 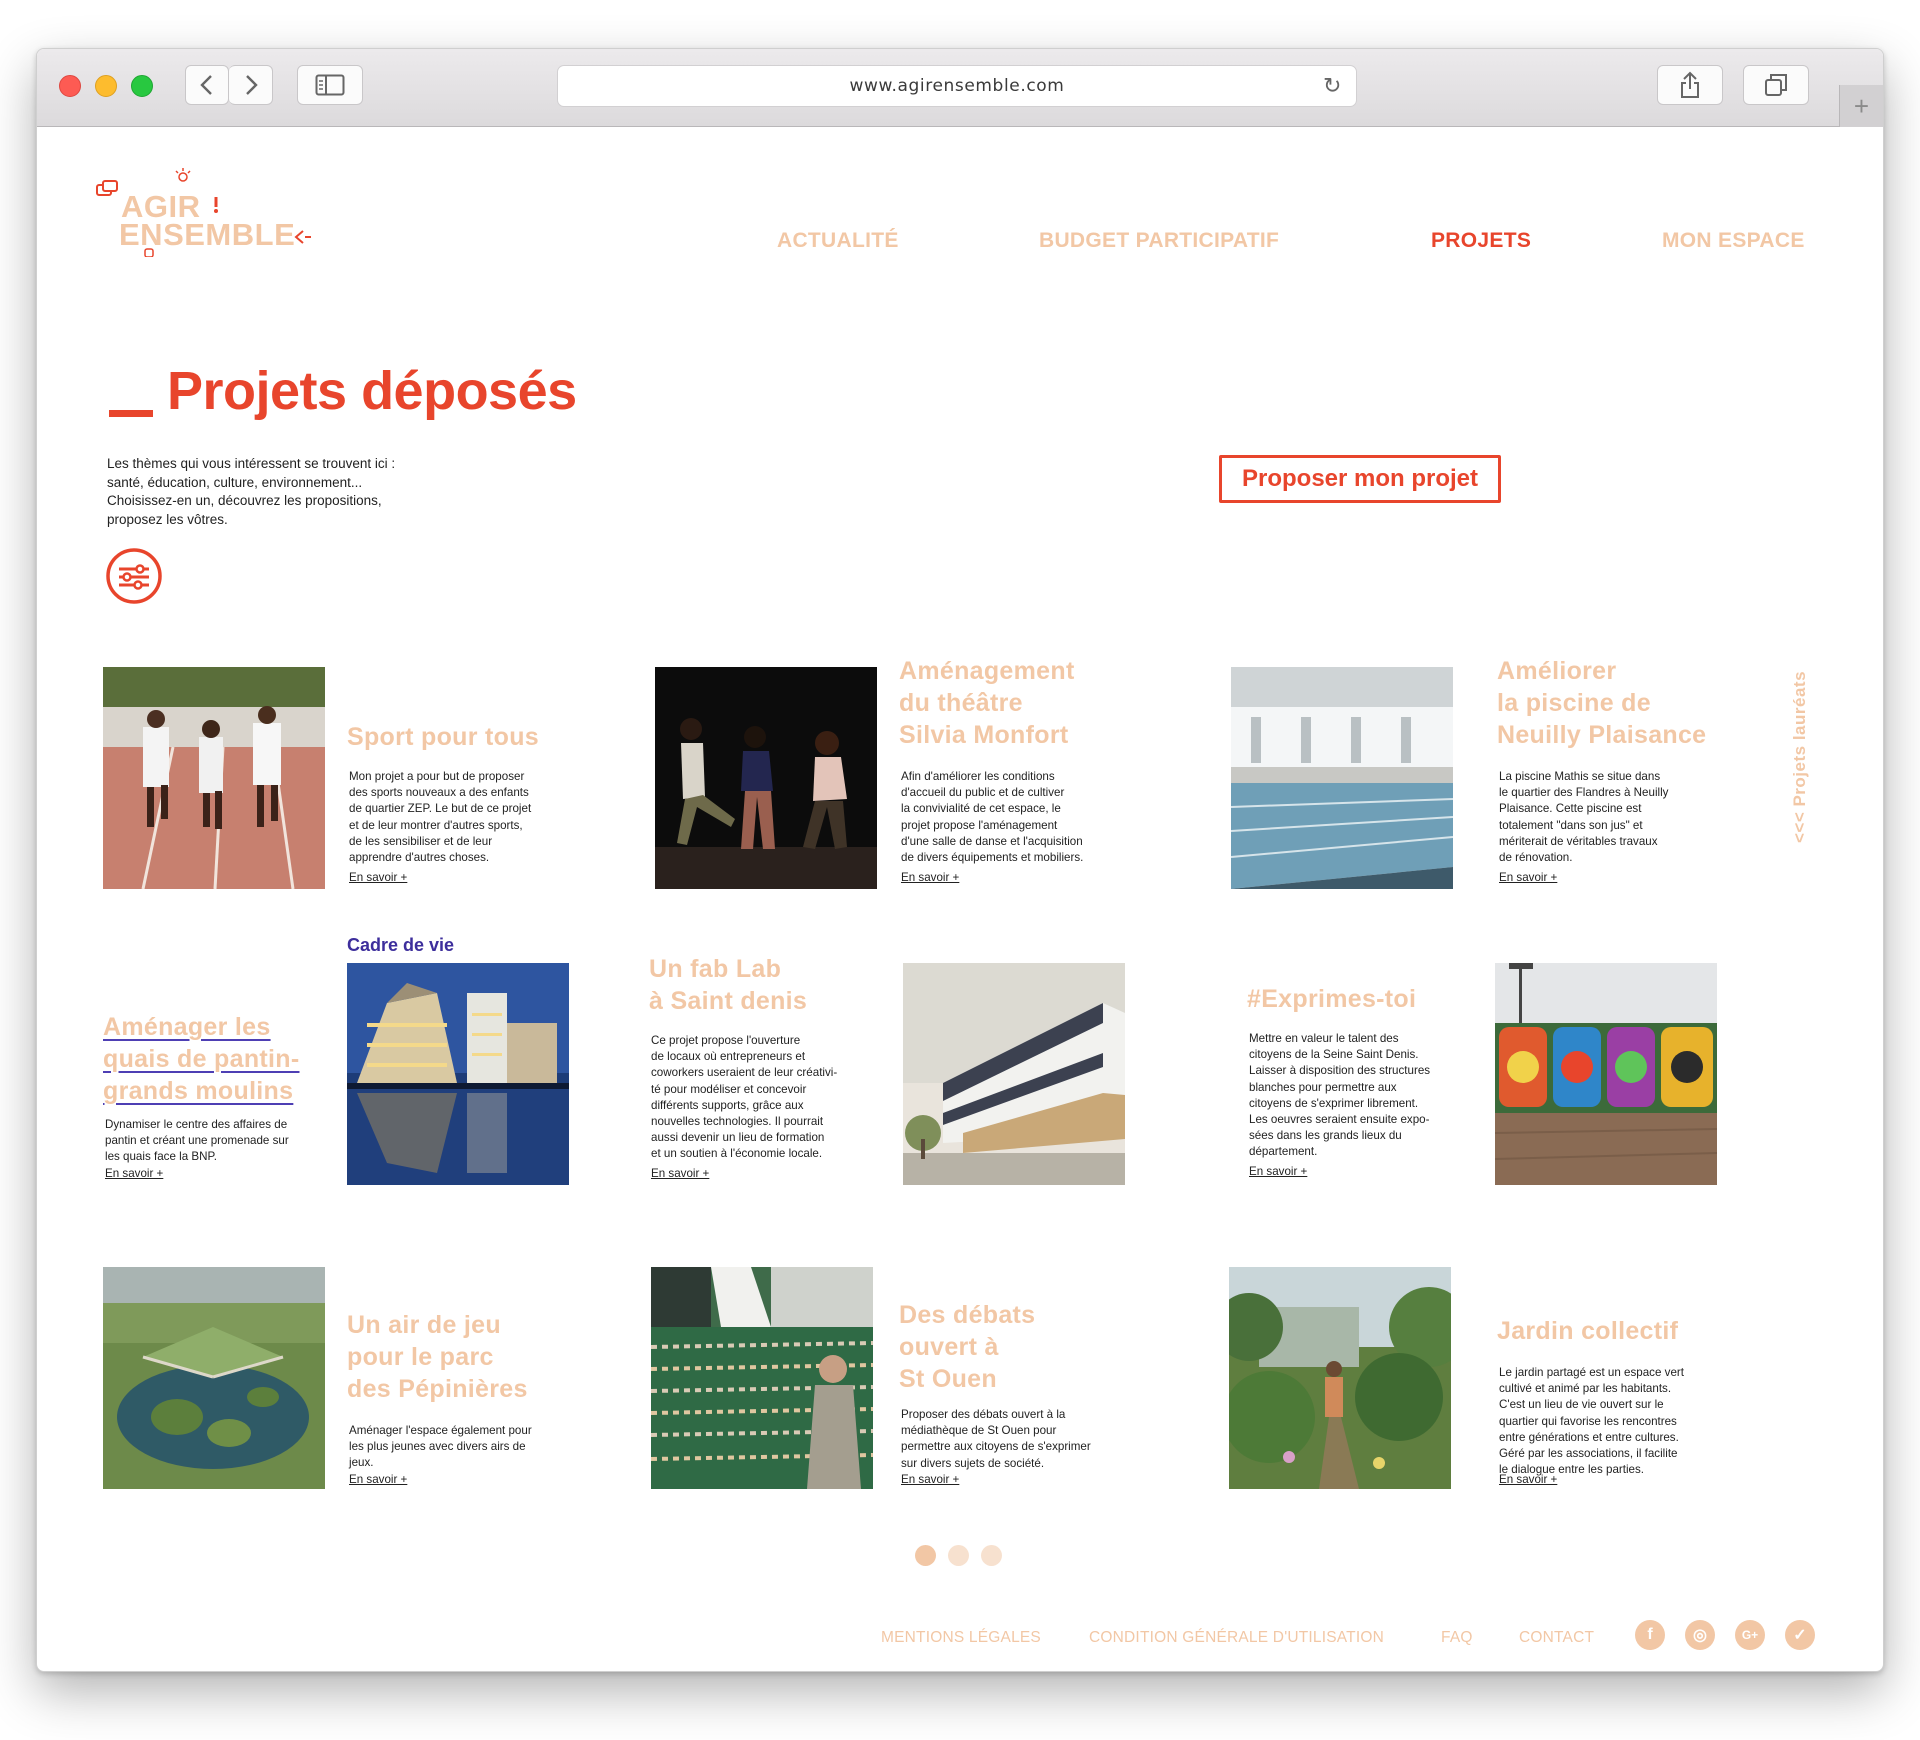 I want to click on project-image-exprimes, so click(x=1606, y=1074).